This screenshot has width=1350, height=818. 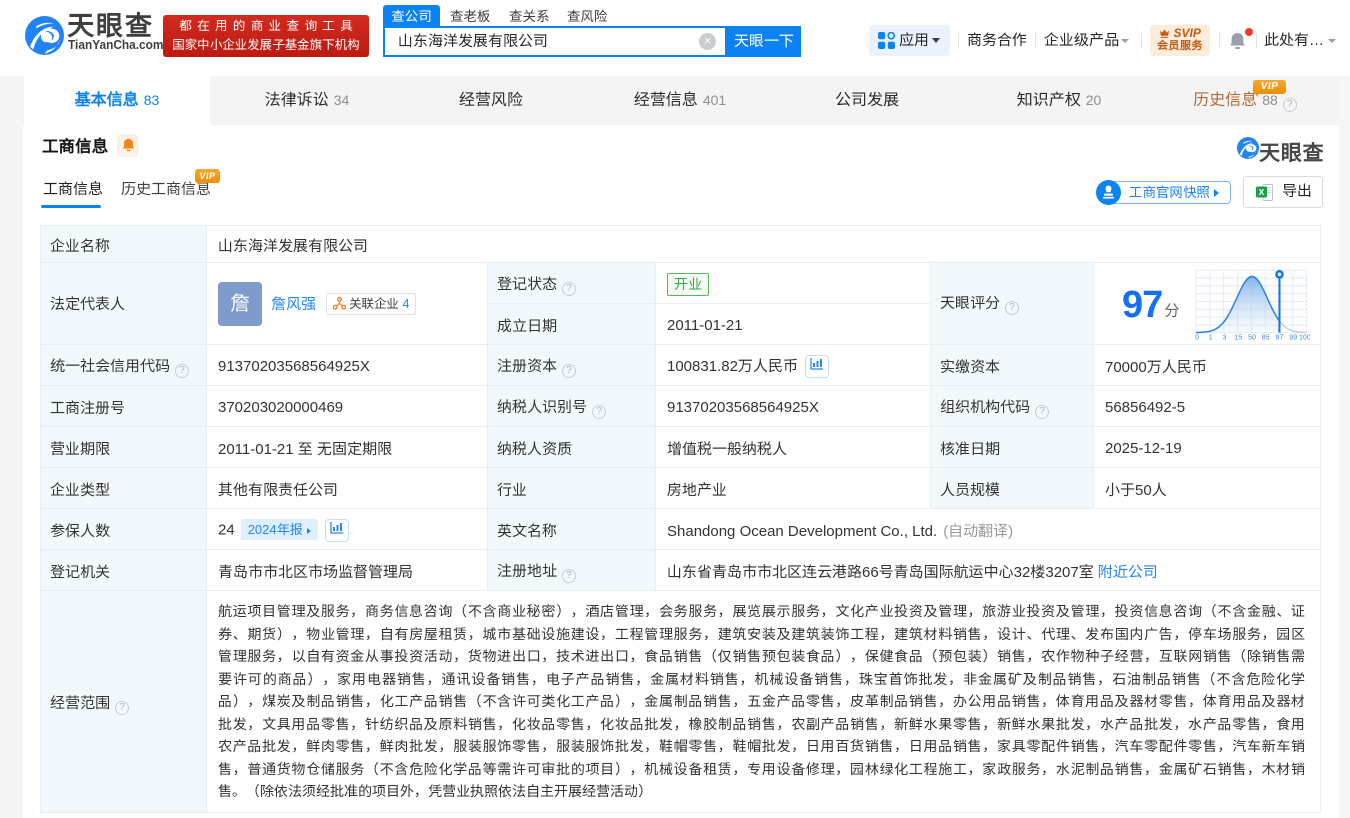 I want to click on svg-text: 3, so click(x=1225, y=336).